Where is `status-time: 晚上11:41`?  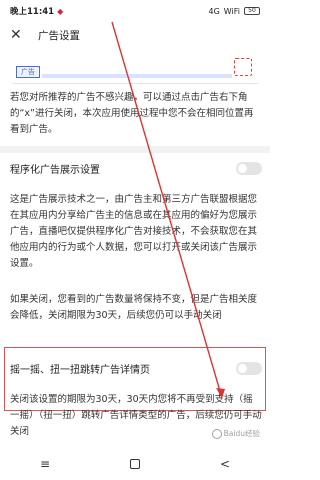 status-time: 晚上11:41 is located at coordinates (32, 12).